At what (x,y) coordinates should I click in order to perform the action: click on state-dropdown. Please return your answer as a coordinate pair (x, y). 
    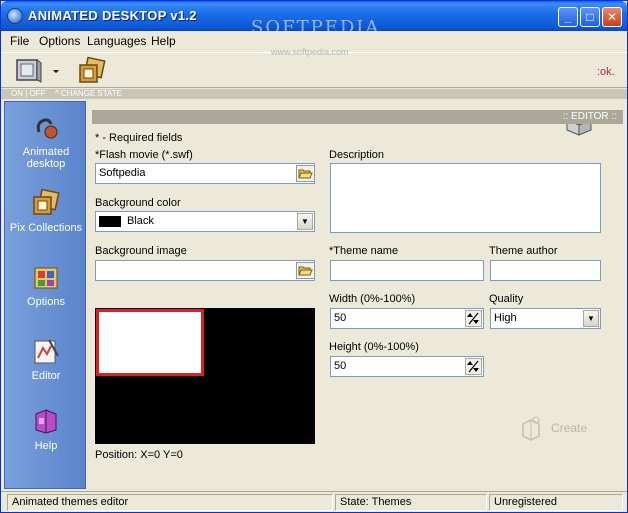
    Looking at the image, I should click on (56, 71).